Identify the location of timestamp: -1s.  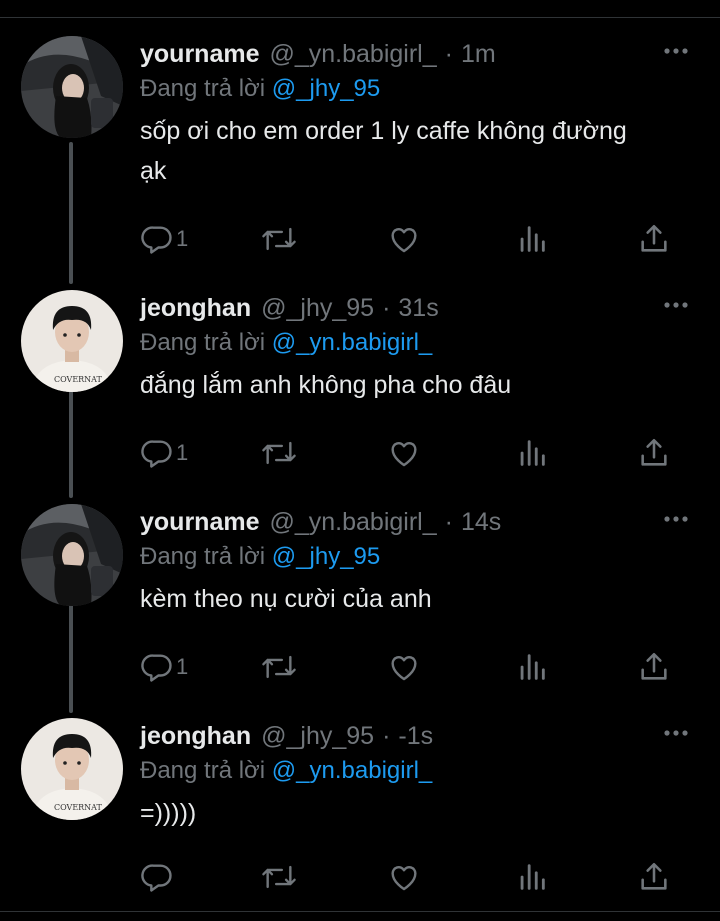
(415, 736).